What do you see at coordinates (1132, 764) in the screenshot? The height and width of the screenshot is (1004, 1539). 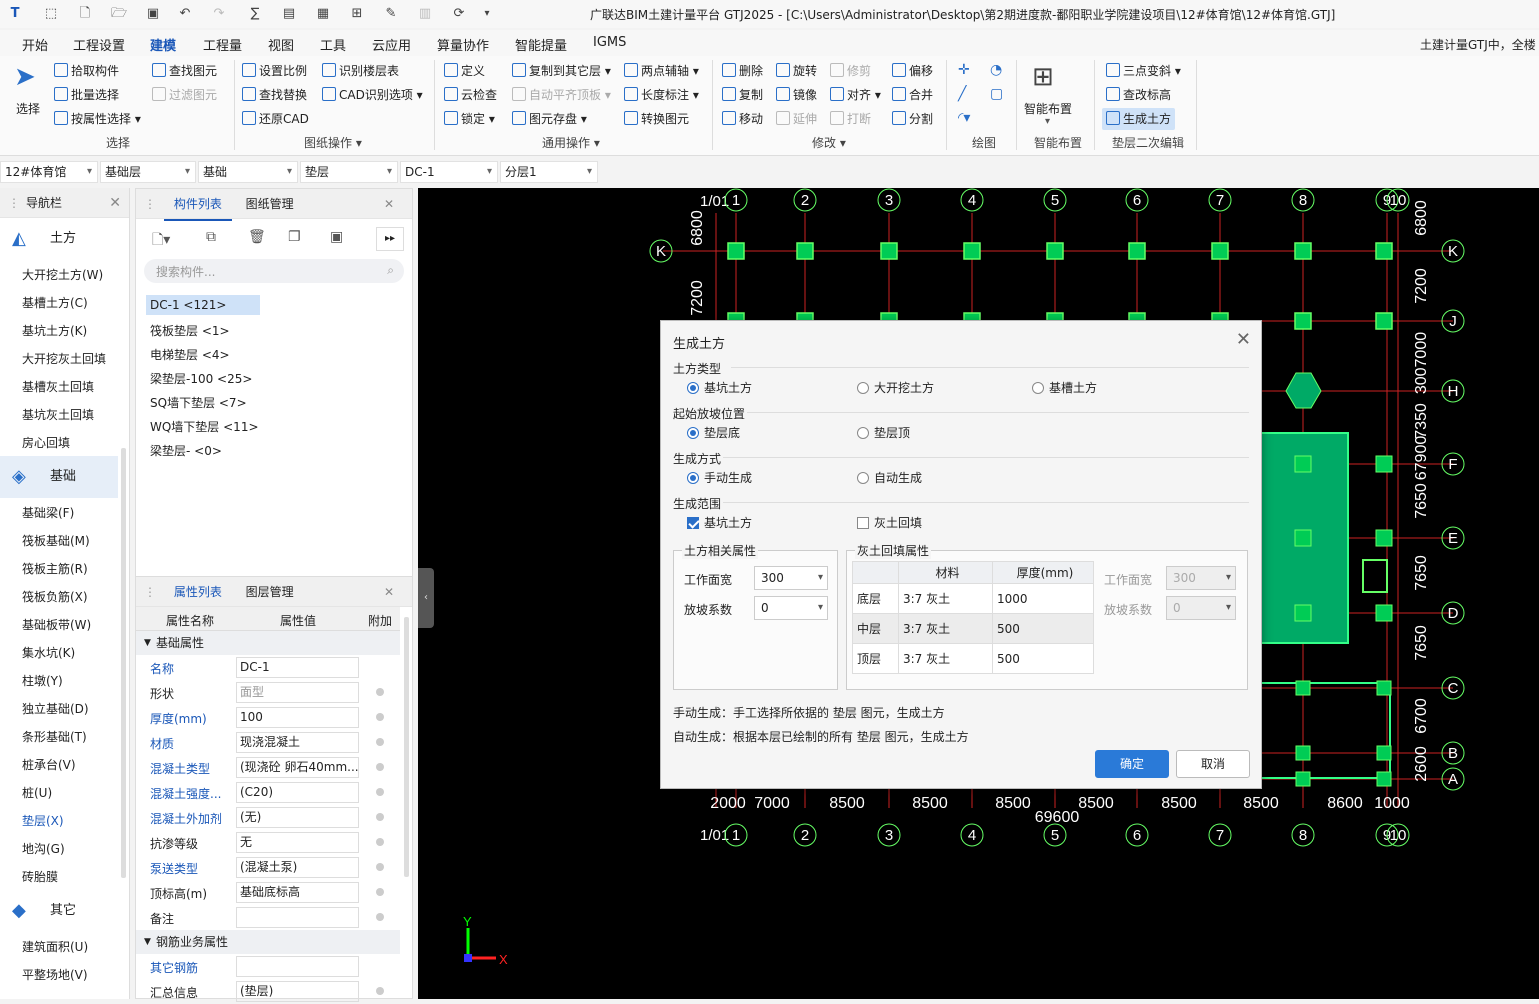 I see `ok-button: 确定` at bounding box center [1132, 764].